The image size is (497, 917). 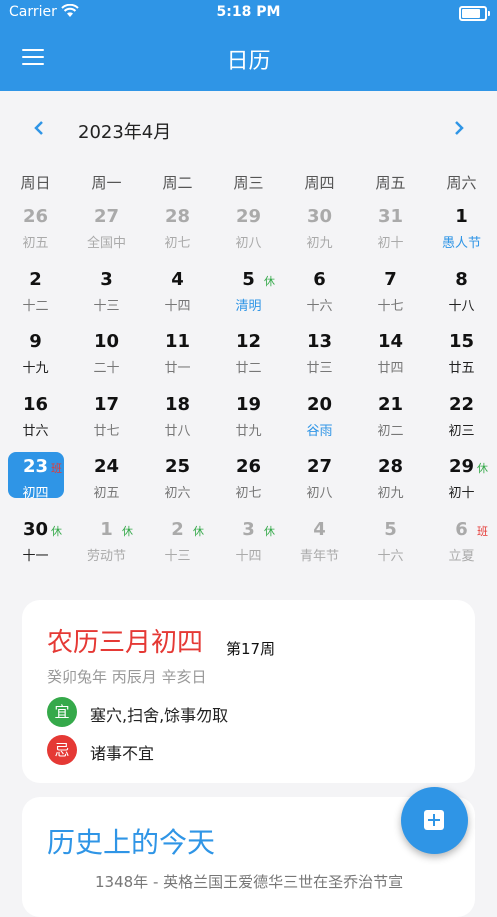 What do you see at coordinates (248, 483) in the screenshot?
I see `calendar-day: 26 初七` at bounding box center [248, 483].